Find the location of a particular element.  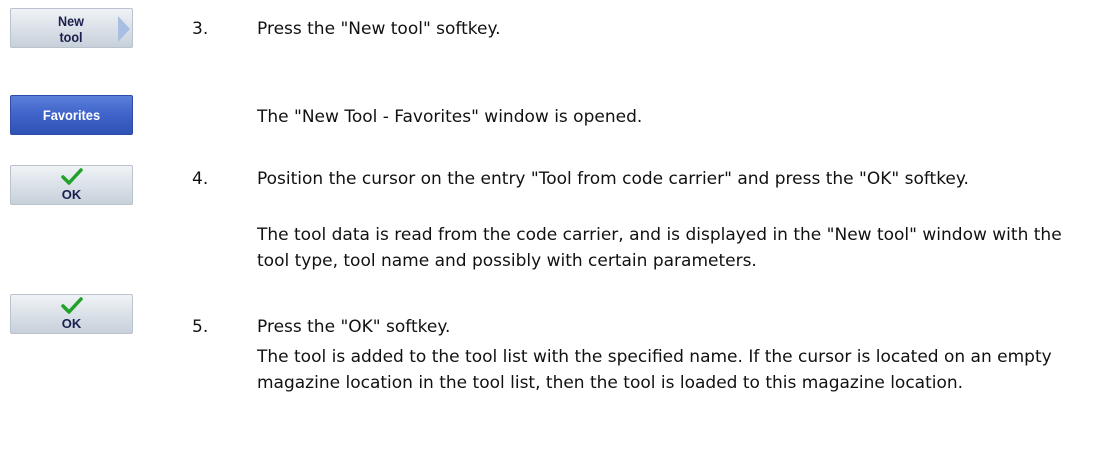

step-number-3: 3. is located at coordinates (200, 29).